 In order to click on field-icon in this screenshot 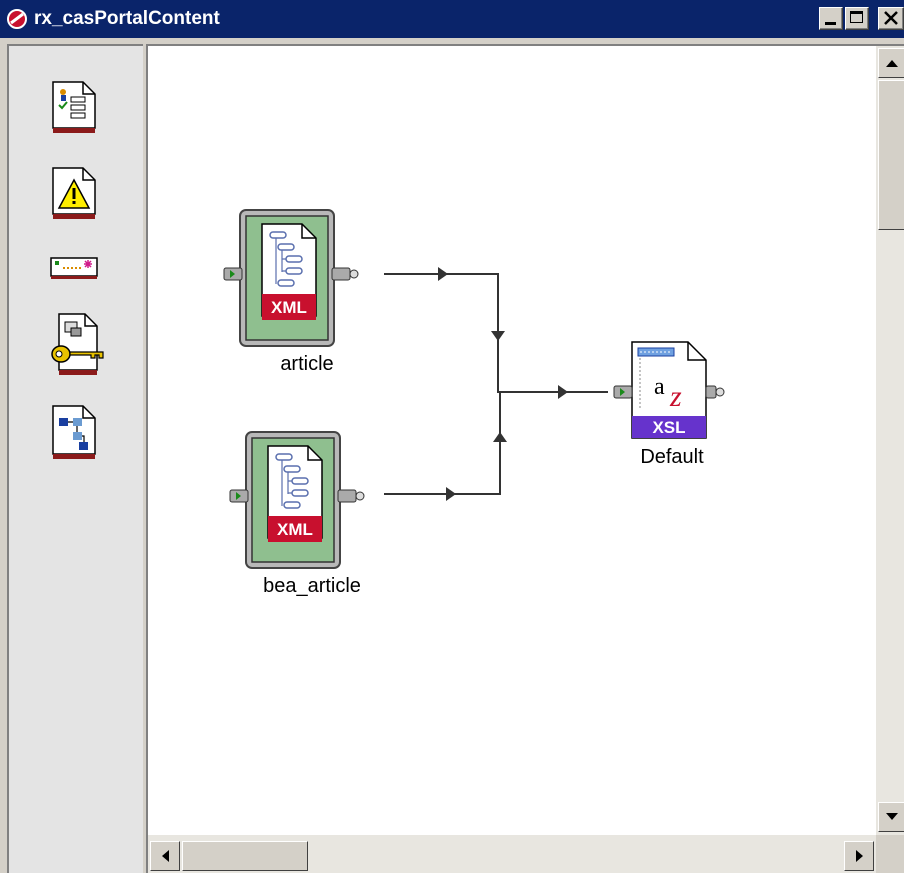, I will do `click(74, 268)`.